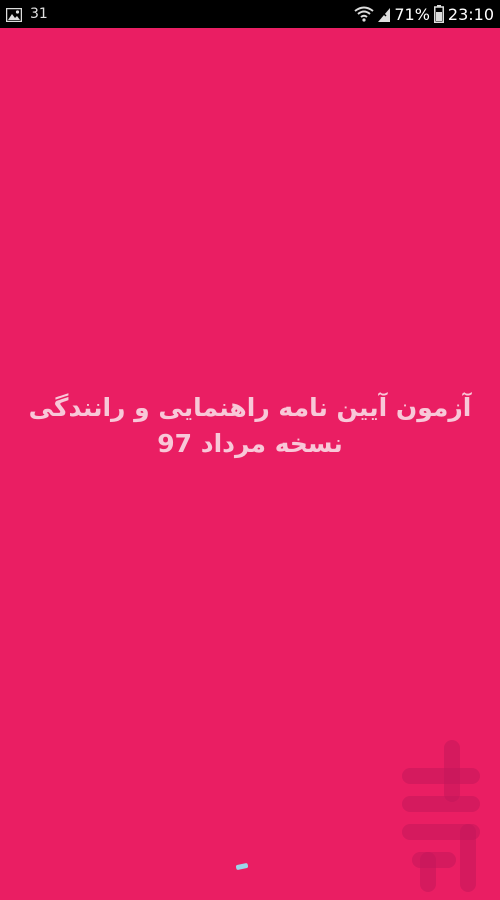 The image size is (500, 900). Describe the element at coordinates (470, 14) in the screenshot. I see `status-time: 23:10` at that location.